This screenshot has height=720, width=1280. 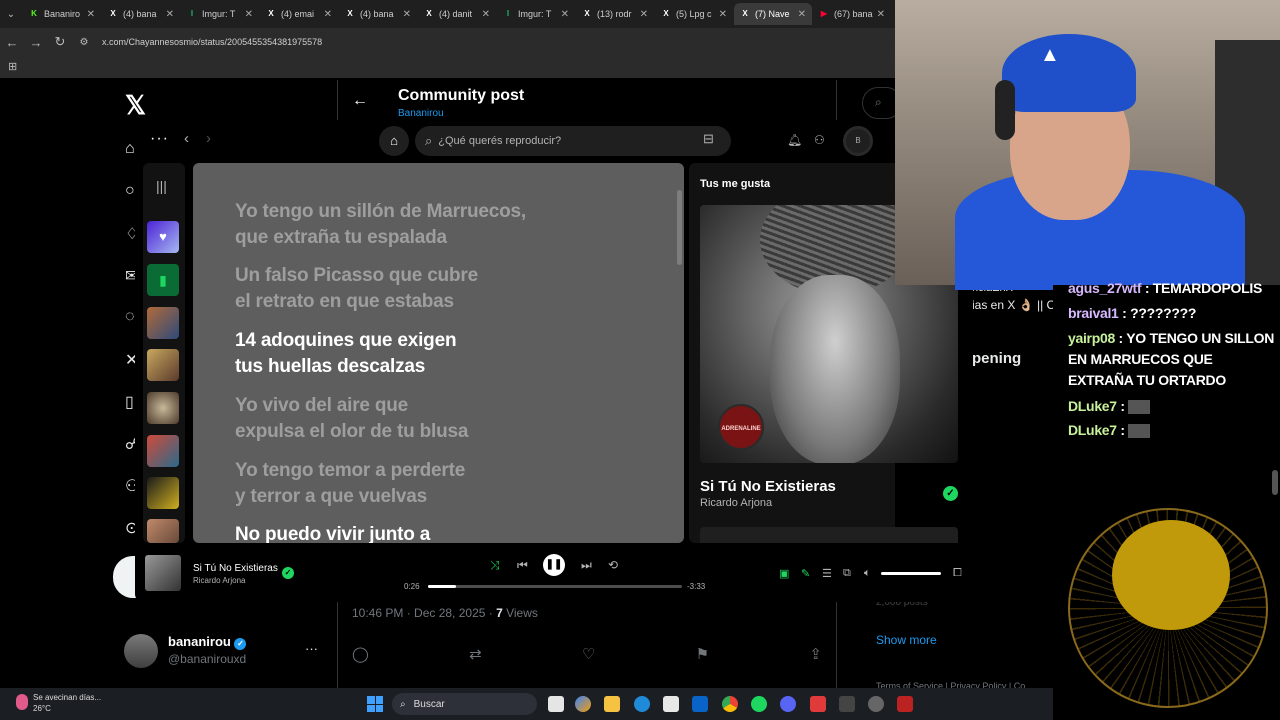 I want to click on connect-device-icon: ⧉, so click(x=847, y=573).